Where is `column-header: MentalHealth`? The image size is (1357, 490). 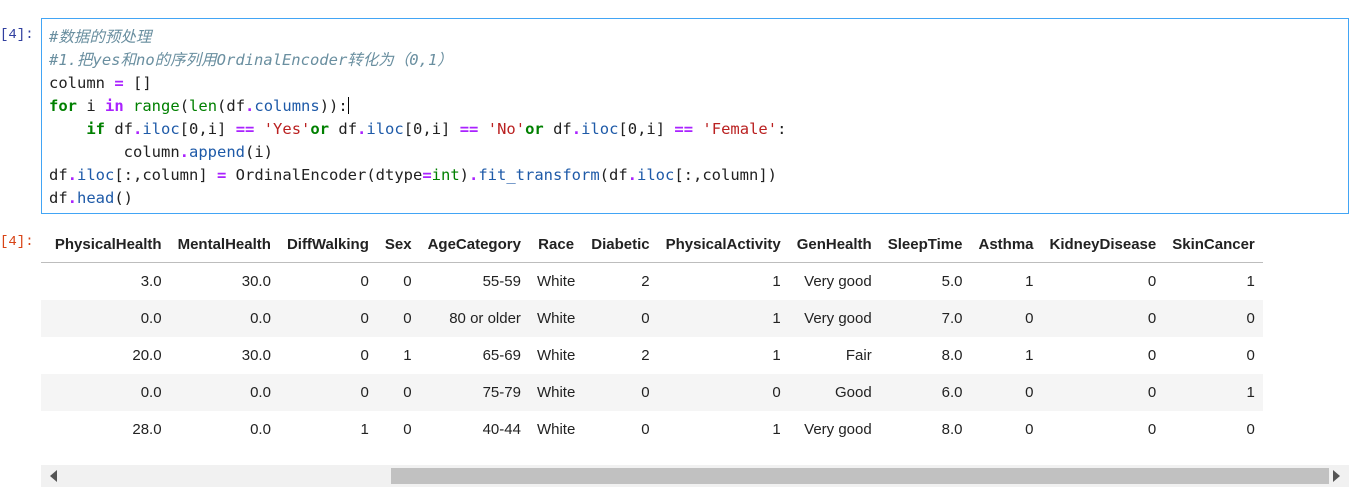
column-header: MentalHealth is located at coordinates (224, 244).